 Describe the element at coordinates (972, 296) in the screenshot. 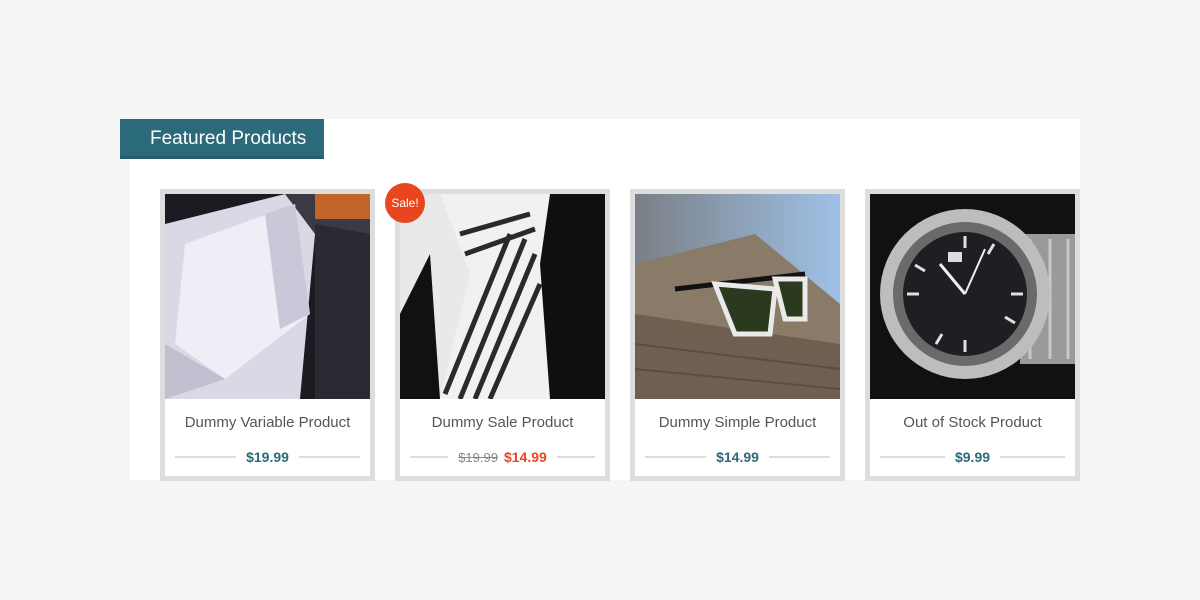

I see `product-image-watch` at that location.